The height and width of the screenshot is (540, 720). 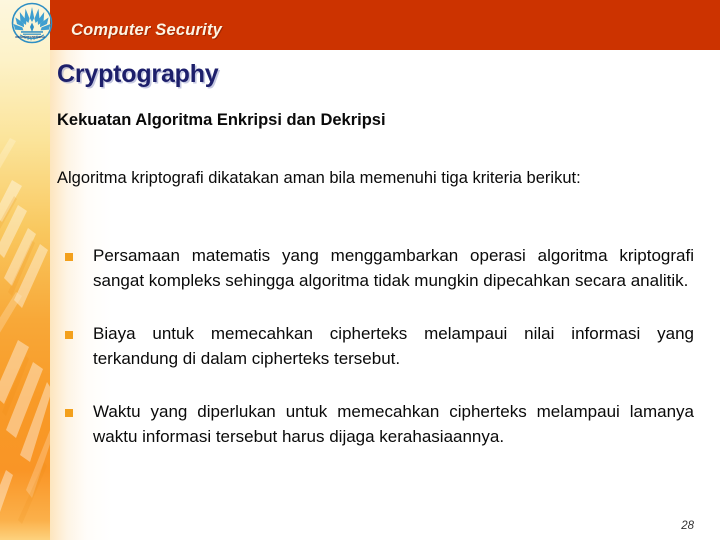 What do you see at coordinates (221, 120) in the screenshot?
I see `section-subheading: Kekuatan Algoritma Enkripsi dan Dekripsi` at bounding box center [221, 120].